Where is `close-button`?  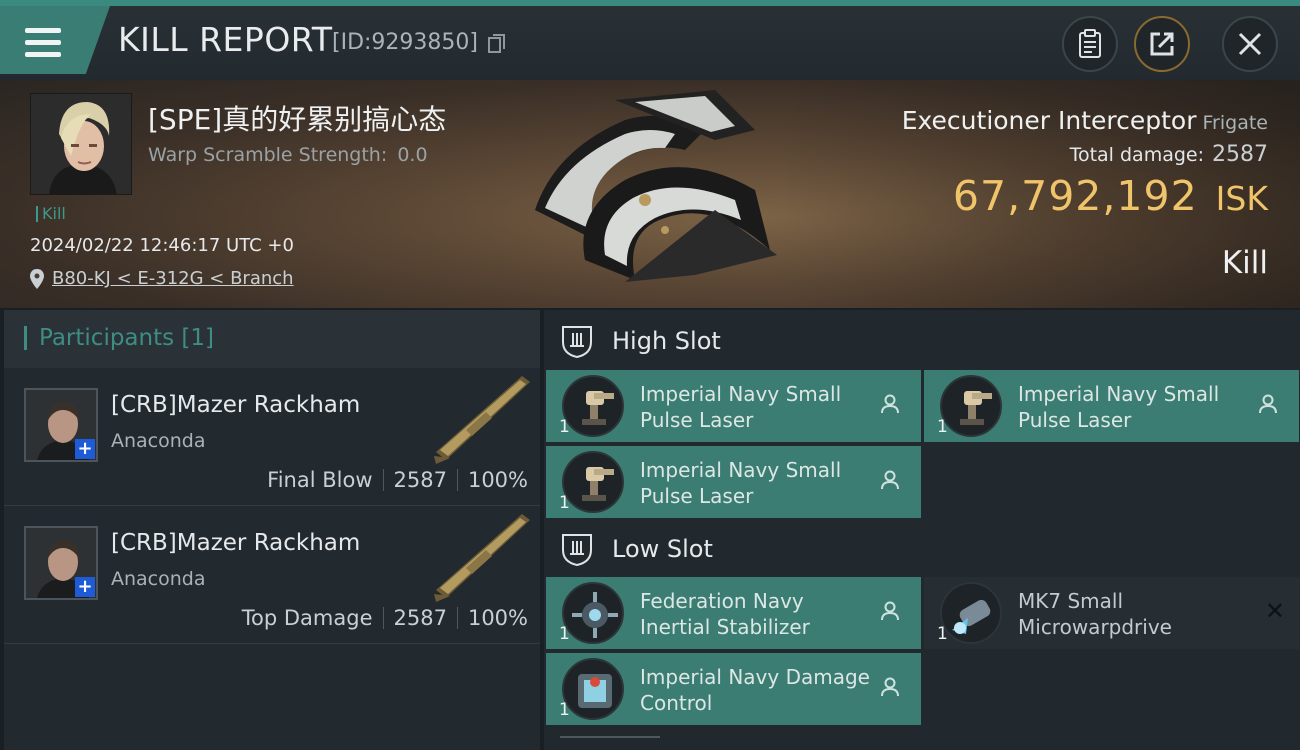 close-button is located at coordinates (1250, 44).